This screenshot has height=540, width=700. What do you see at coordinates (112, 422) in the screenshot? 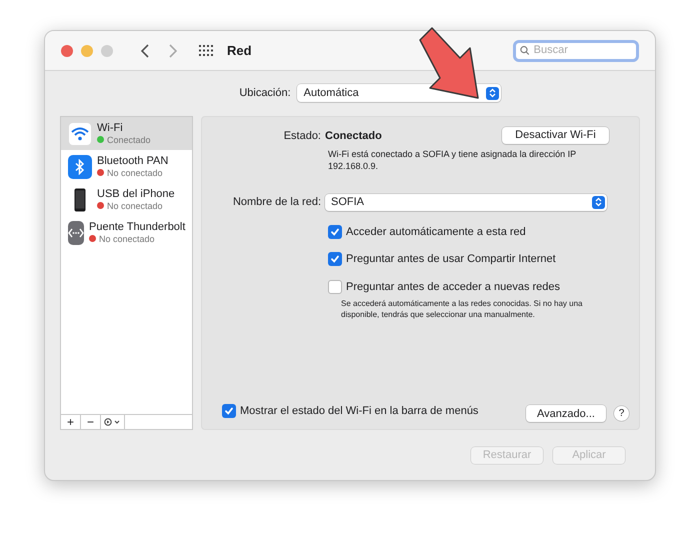
I see `action-menu-icon` at bounding box center [112, 422].